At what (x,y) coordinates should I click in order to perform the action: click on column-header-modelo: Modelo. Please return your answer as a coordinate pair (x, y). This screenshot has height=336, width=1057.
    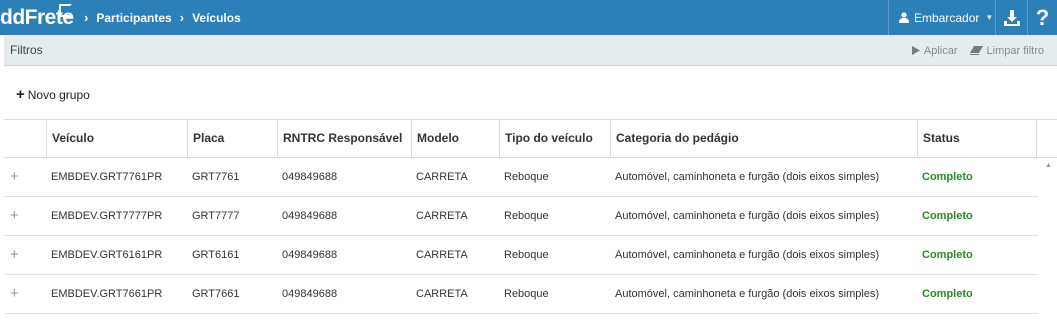
    Looking at the image, I should click on (455, 138).